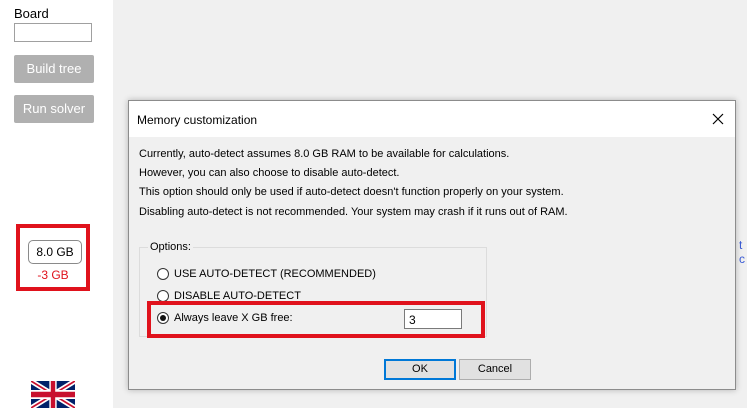 The width and height of the screenshot is (747, 408). I want to click on dialog-title-bar: Memory customization, so click(432, 119).